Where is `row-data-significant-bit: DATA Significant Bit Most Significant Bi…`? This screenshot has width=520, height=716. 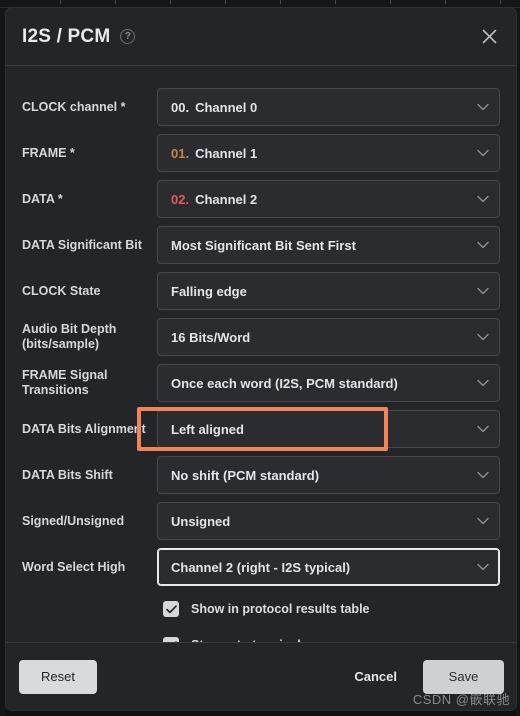 row-data-significant-bit: DATA Significant Bit Most Significant Bi… is located at coordinates (261, 245).